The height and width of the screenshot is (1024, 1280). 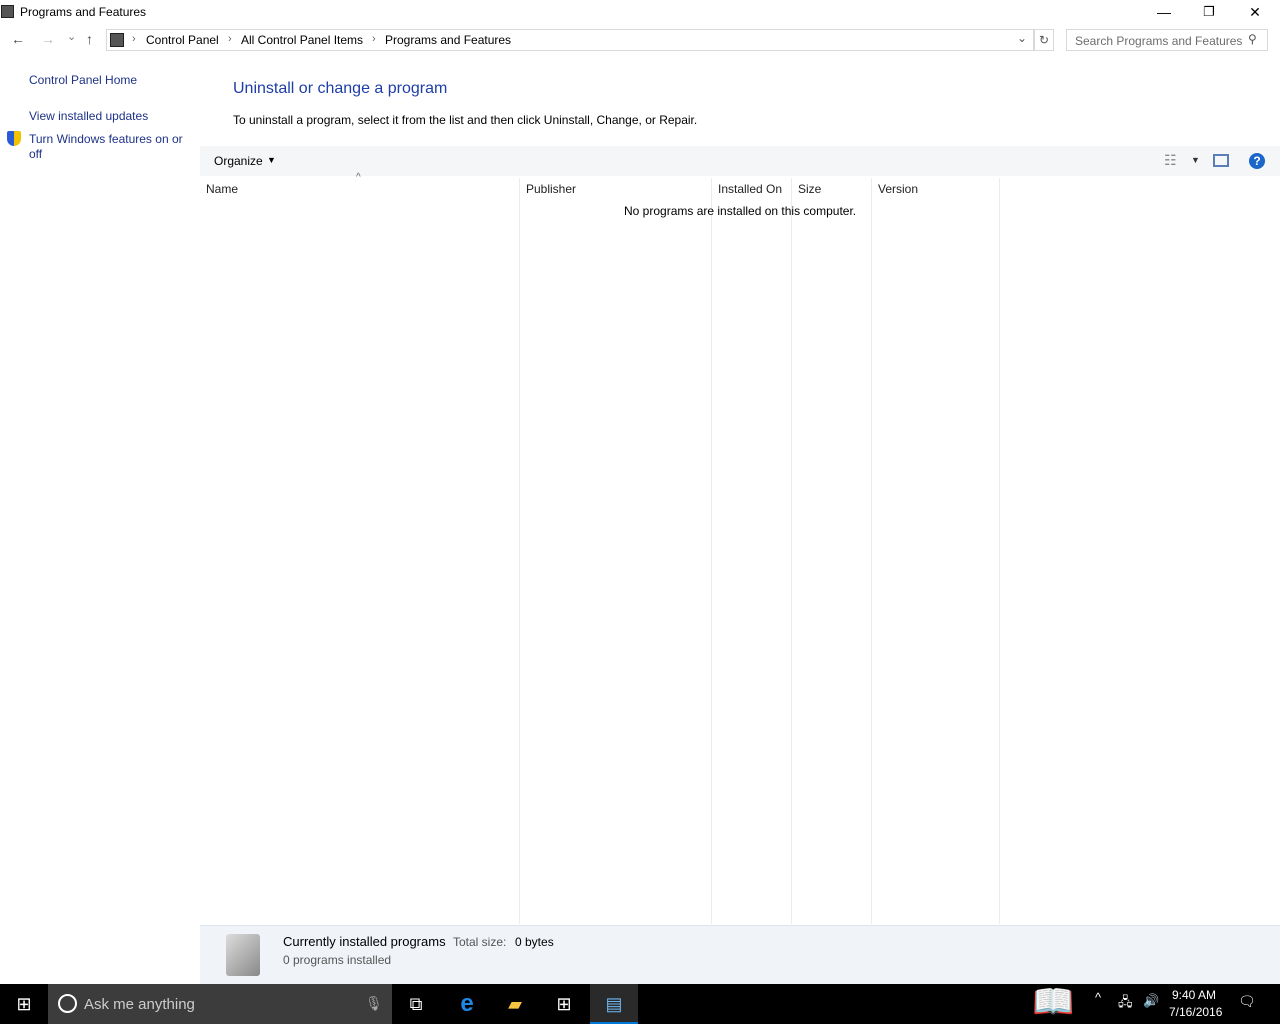 I want to click on shield-icon, so click(x=14, y=138).